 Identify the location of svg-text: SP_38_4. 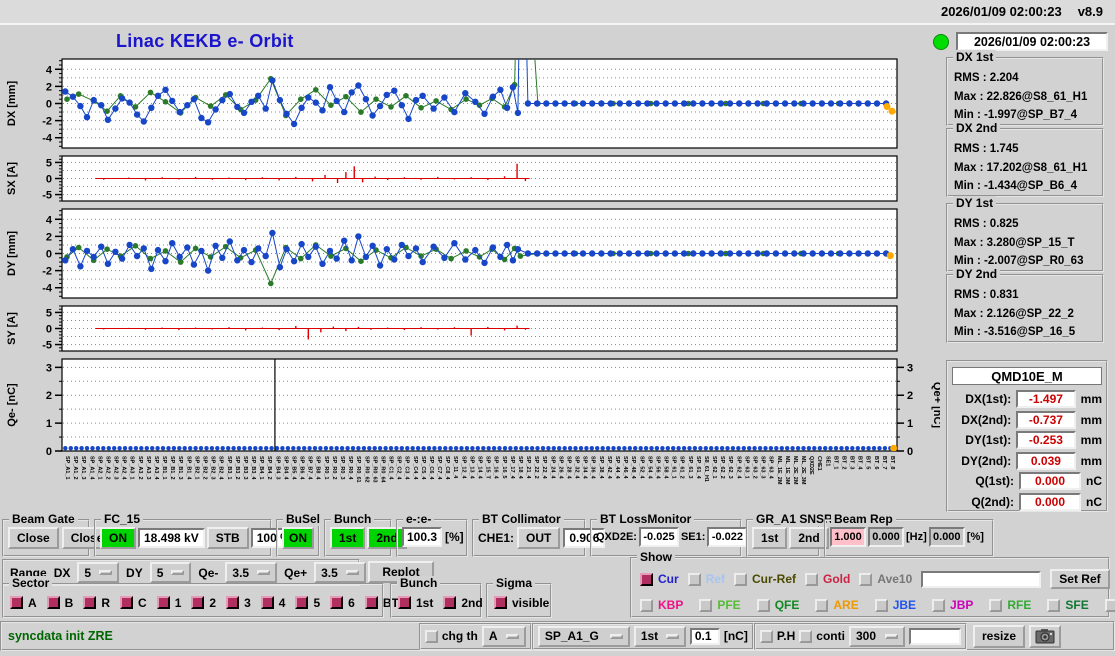
(601, 468).